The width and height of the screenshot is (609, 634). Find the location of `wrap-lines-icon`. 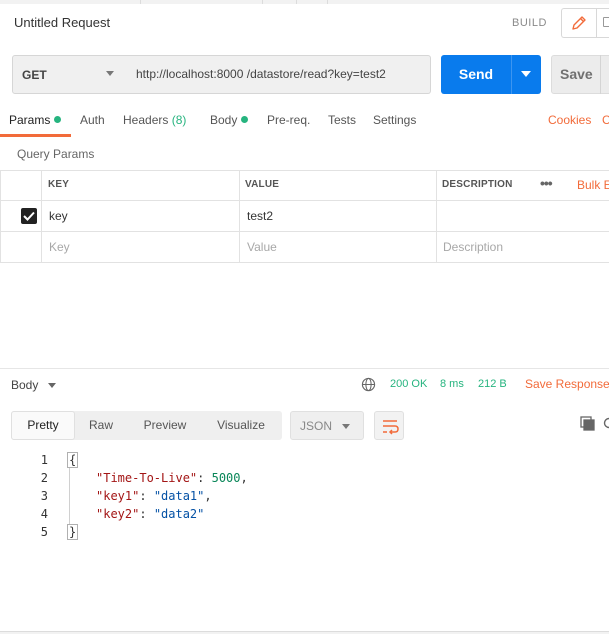

wrap-lines-icon is located at coordinates (391, 427).